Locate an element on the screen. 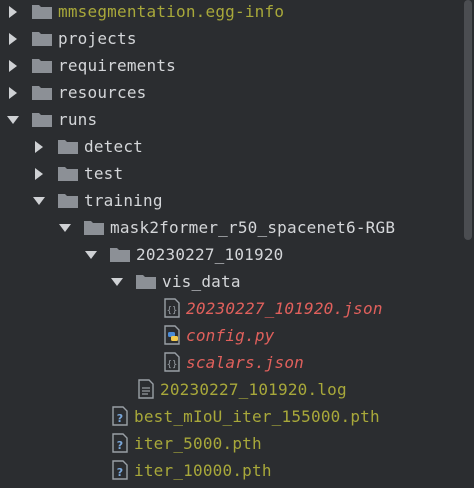  tree-row-label: config.py is located at coordinates (230, 335).